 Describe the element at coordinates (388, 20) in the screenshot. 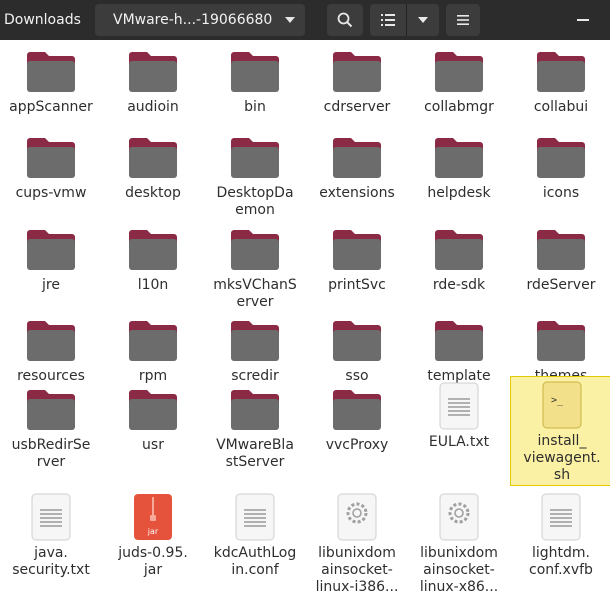

I see `list-view-button` at that location.